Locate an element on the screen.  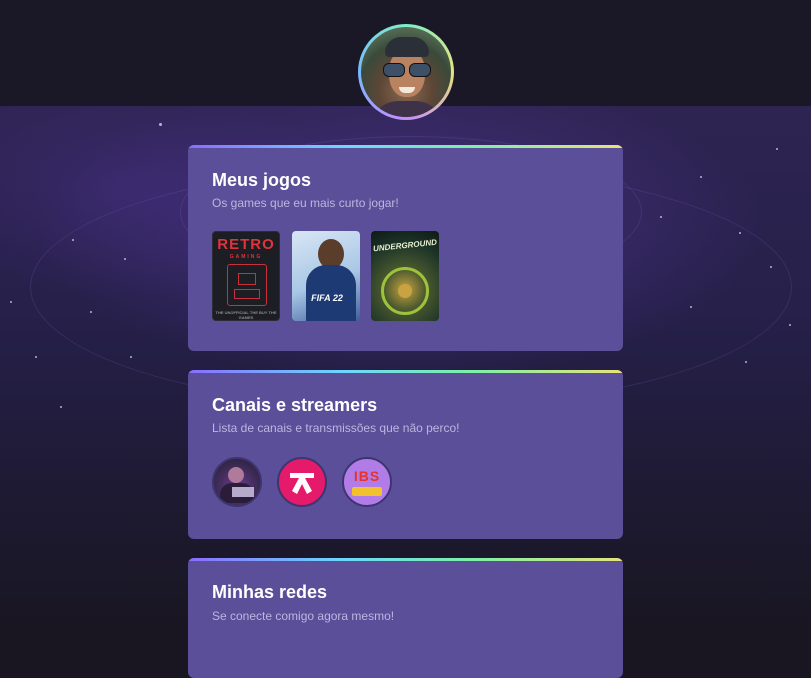
game-title: UNDERGROUND is located at coordinates (405, 245).